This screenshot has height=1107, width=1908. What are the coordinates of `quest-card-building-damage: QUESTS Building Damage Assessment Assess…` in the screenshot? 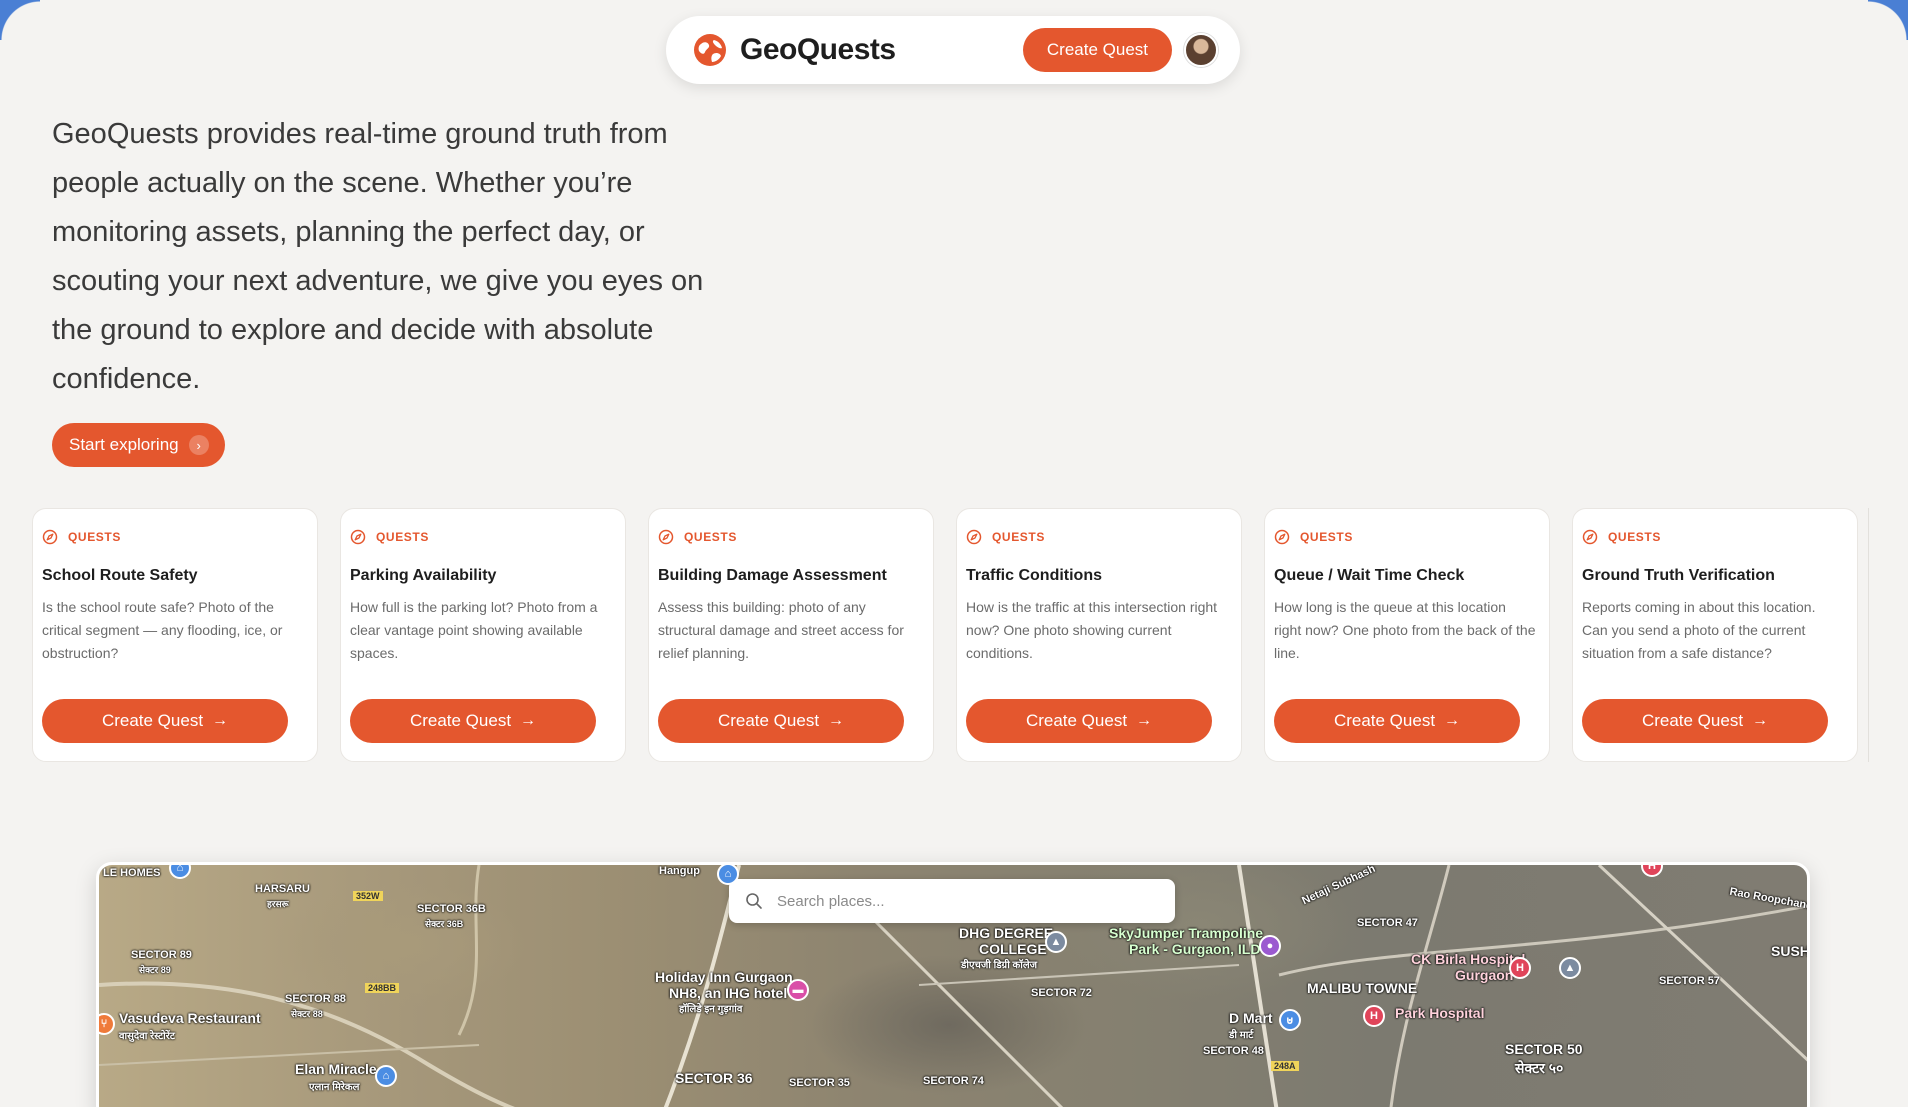 It's located at (791, 635).